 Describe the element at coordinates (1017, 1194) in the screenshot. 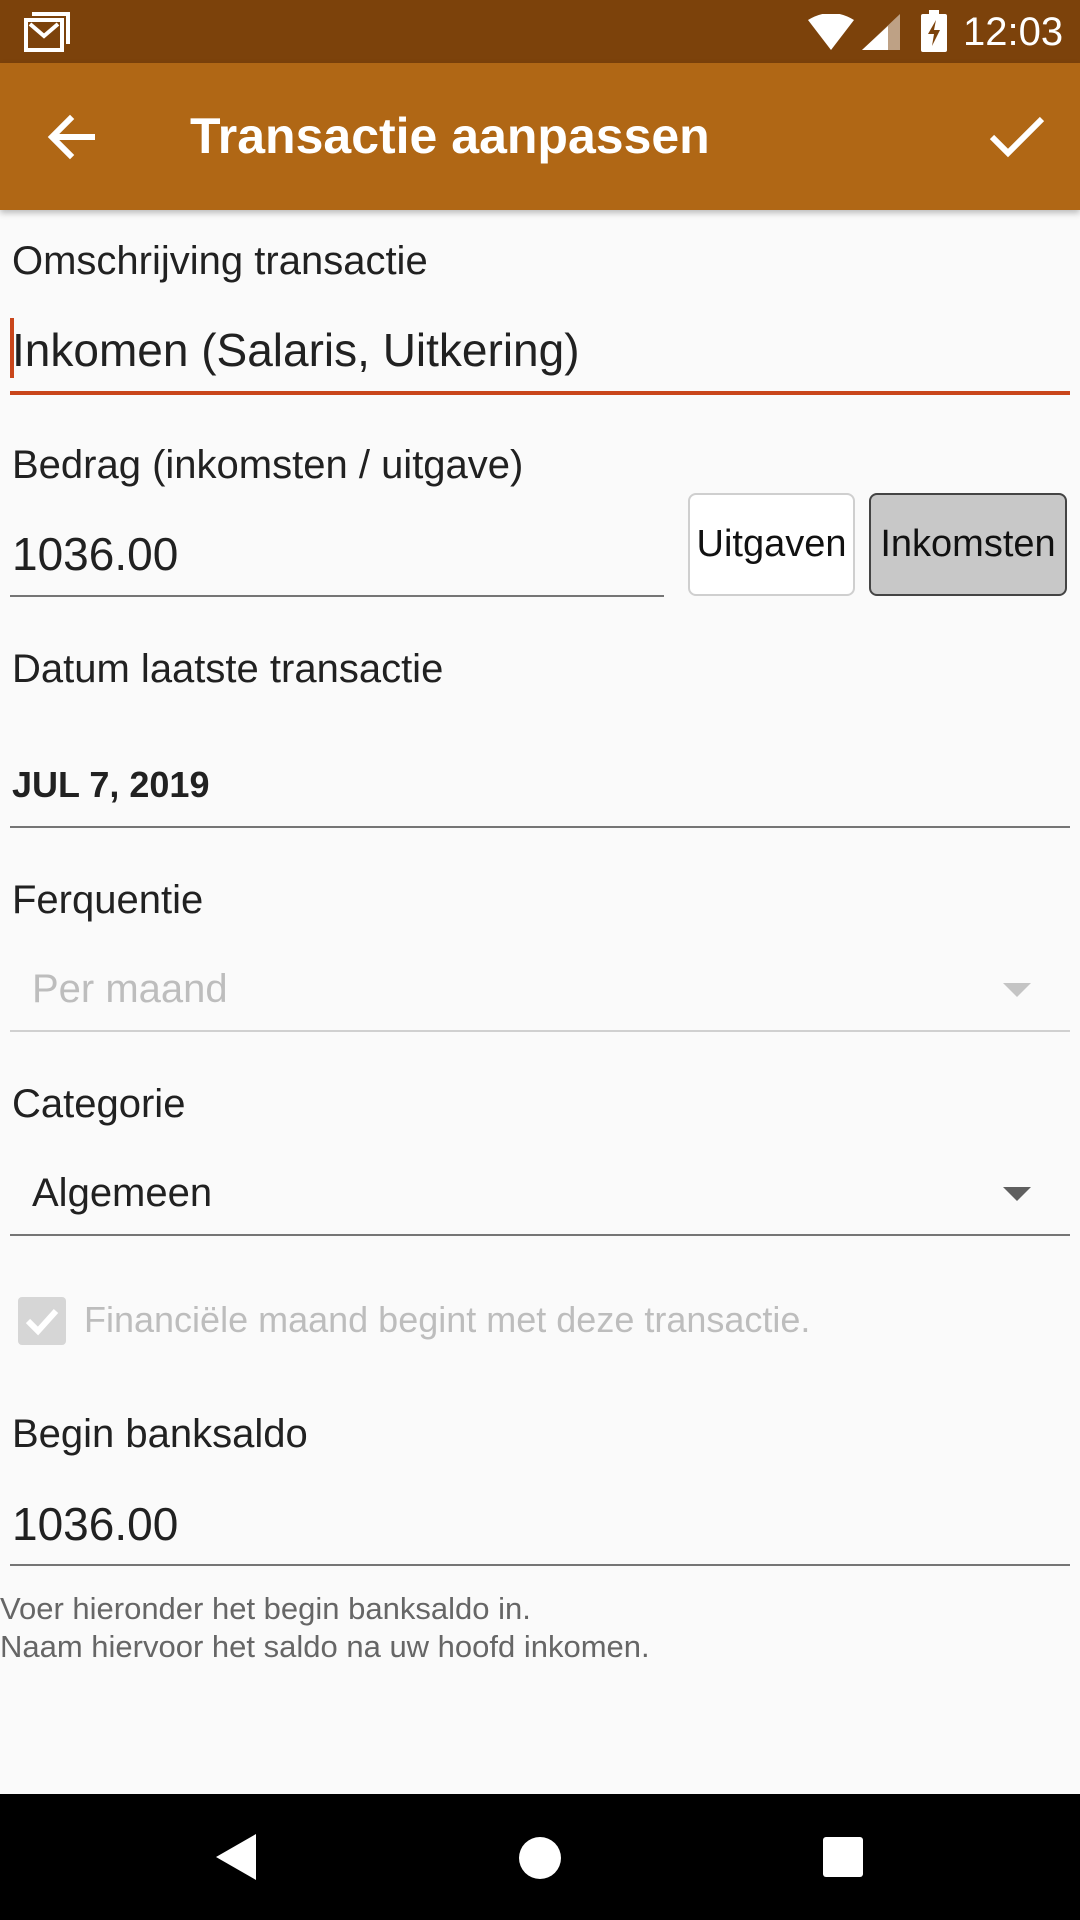

I see `category-dropdown-icon` at that location.